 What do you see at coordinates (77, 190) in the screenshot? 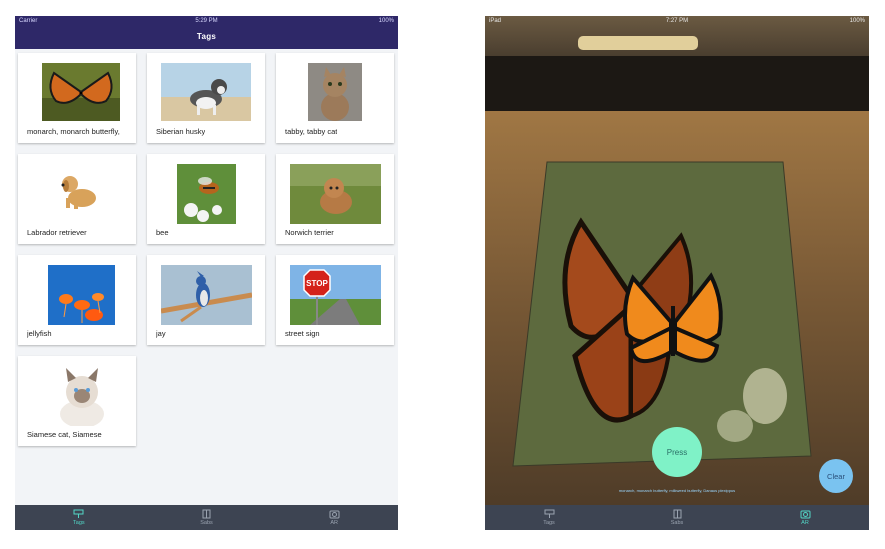
I see `labrador-image` at bounding box center [77, 190].